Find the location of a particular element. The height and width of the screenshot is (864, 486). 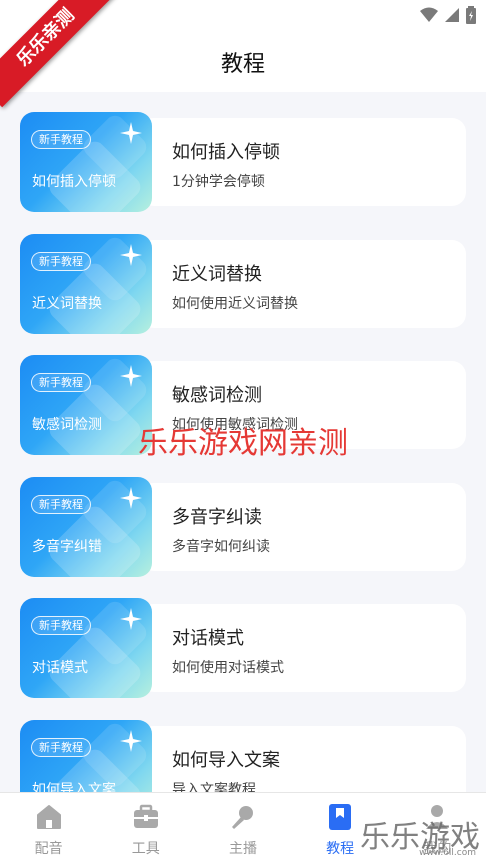

tutorial-card: 新手教程 近义词替换 近义词替换 如何使用近义词替换 is located at coordinates (243, 284).